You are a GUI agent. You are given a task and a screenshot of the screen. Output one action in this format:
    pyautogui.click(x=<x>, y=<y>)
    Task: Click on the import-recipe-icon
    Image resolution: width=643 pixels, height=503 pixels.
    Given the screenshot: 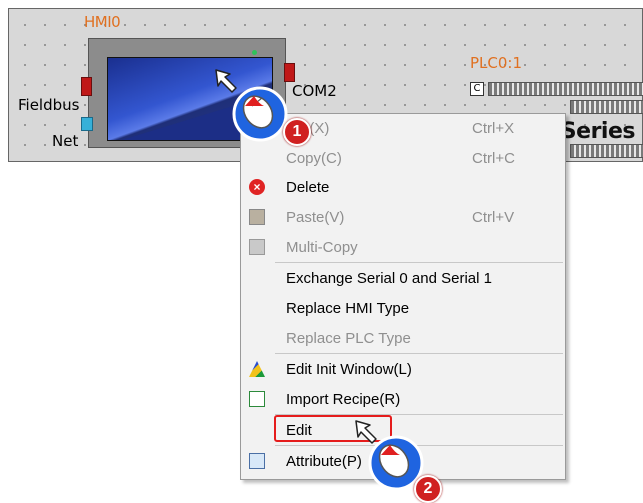 What is the action you would take?
    pyautogui.click(x=257, y=399)
    